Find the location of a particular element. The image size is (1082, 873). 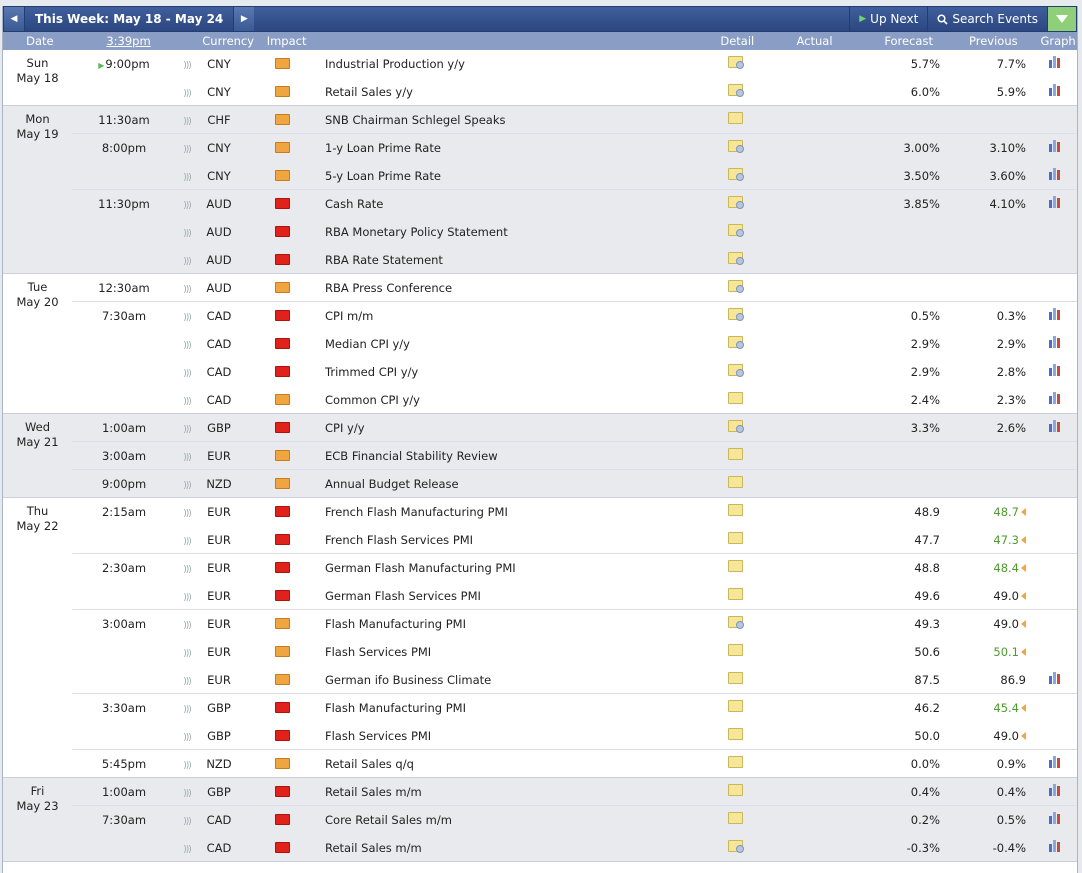

event-title: Core Retail Sales m/m is located at coordinates (525, 820).